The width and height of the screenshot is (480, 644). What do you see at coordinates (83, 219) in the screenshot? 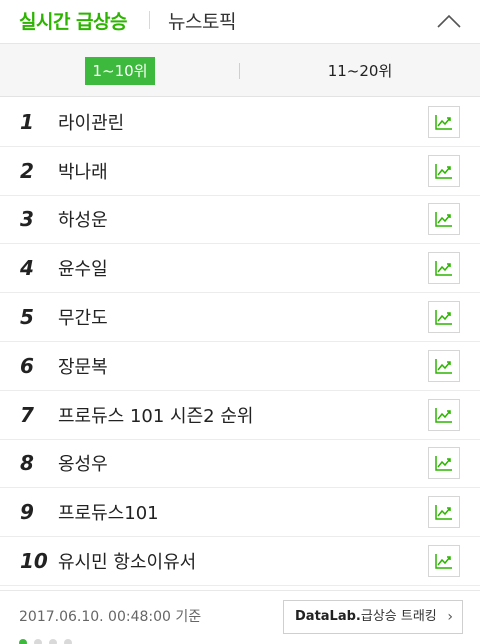
I see `keyword-link: 하성운` at bounding box center [83, 219].